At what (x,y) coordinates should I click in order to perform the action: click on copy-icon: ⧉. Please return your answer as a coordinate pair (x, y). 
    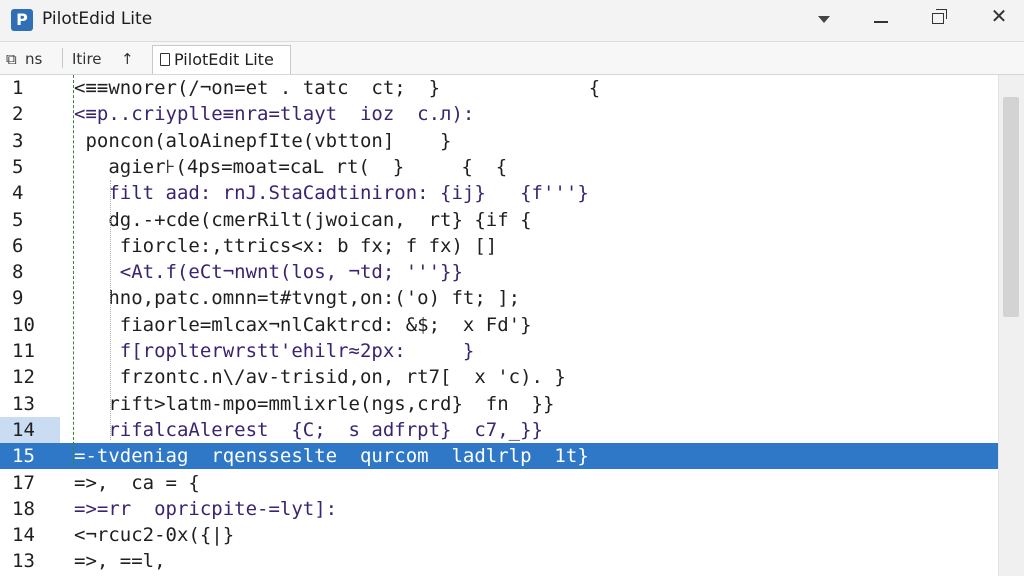
    Looking at the image, I should click on (11, 59).